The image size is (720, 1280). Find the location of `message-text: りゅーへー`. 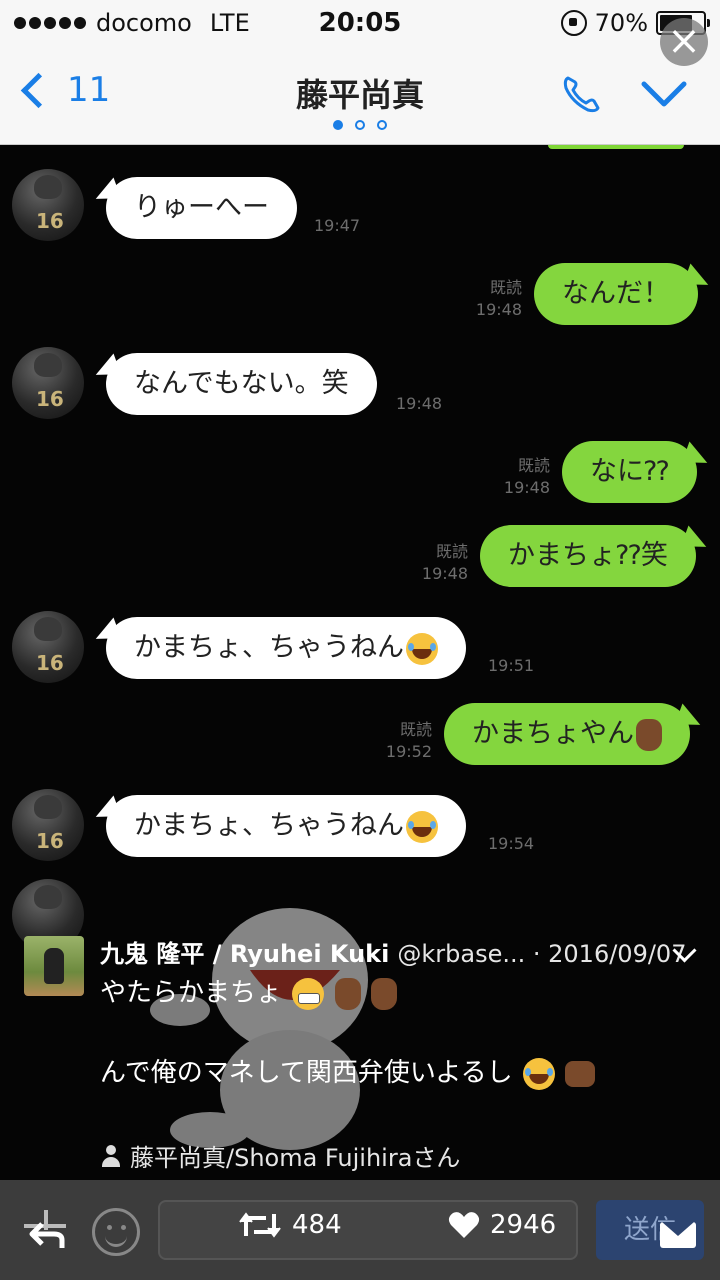

message-text: りゅーへー is located at coordinates (201, 207).